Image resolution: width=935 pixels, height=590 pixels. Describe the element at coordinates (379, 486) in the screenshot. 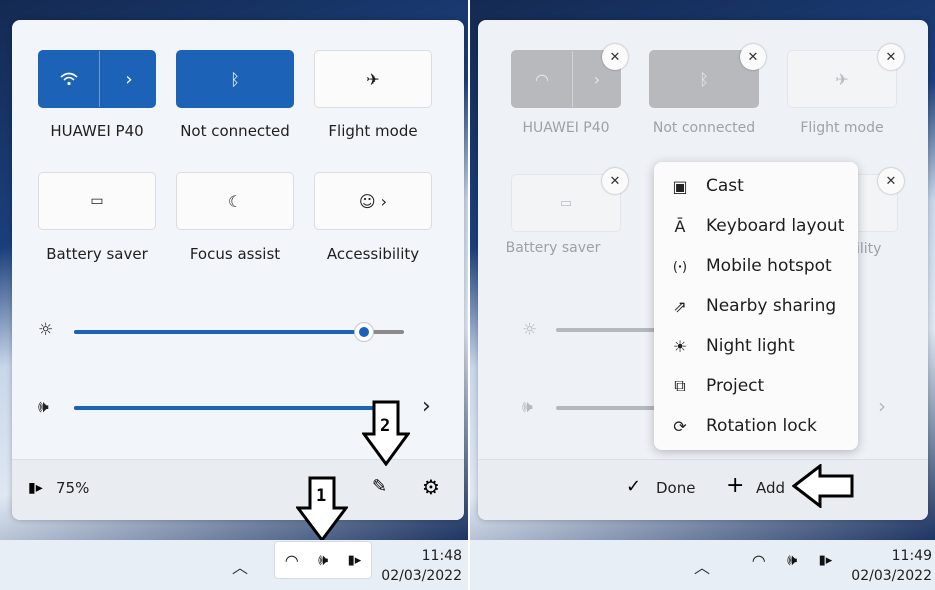

I see `edit-pencil-icon: ✎` at that location.